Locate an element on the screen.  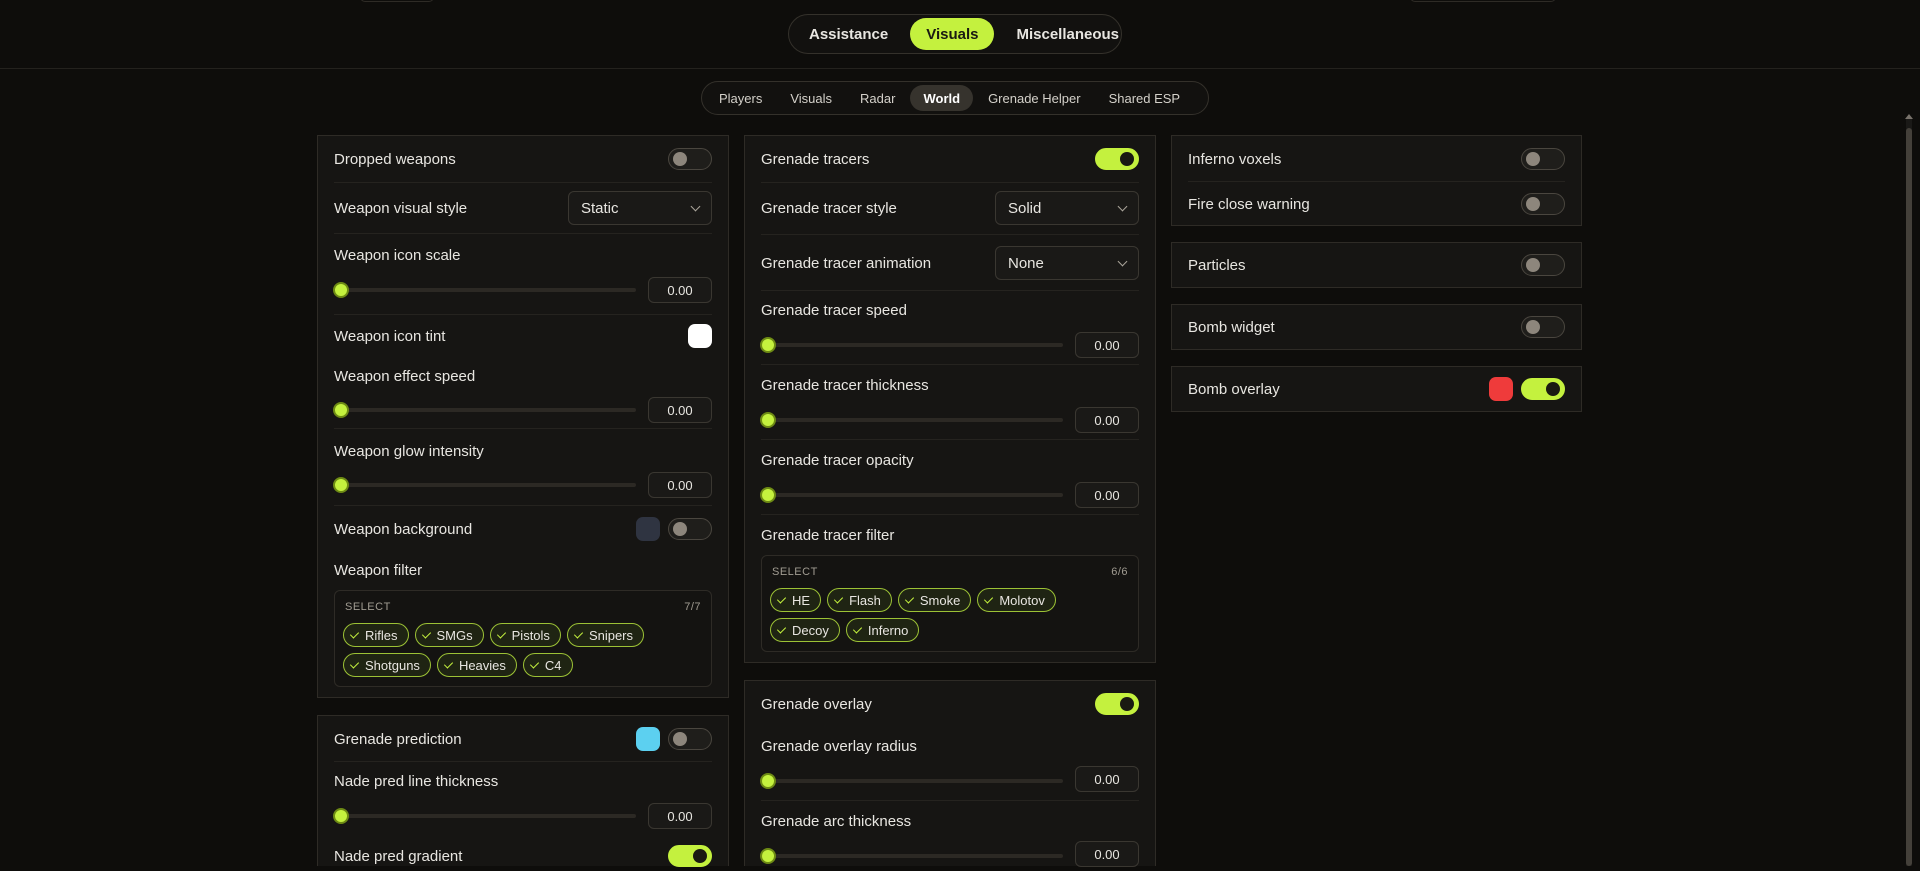
chip-he: HE is located at coordinates (796, 600).